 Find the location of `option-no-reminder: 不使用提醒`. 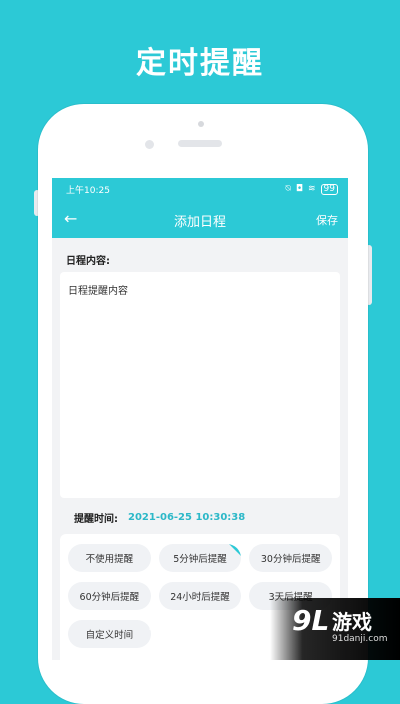

option-no-reminder: 不使用提醒 is located at coordinates (109, 558).